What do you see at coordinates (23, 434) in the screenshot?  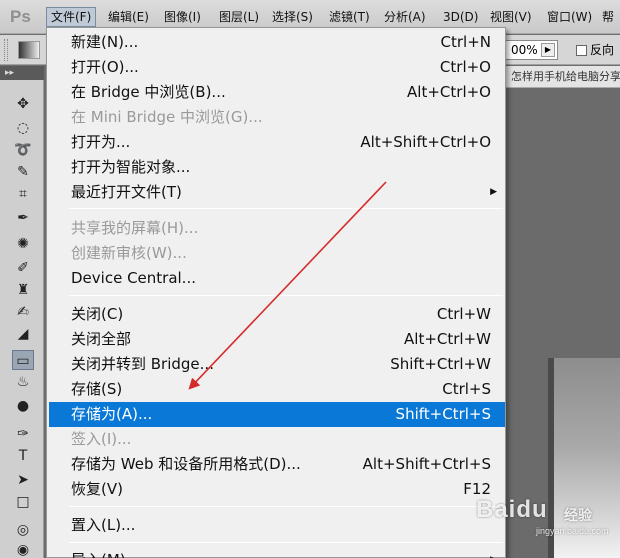 I see `pen-tool-icon: ✑` at bounding box center [23, 434].